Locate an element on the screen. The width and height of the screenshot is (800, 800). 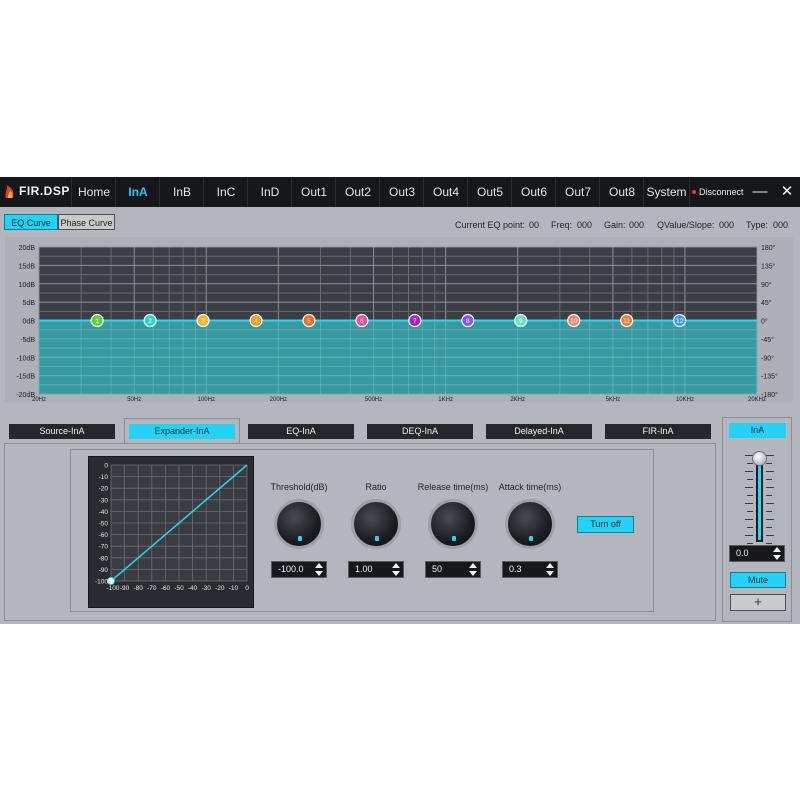
freq-label: Freq: is located at coordinates (562, 225).